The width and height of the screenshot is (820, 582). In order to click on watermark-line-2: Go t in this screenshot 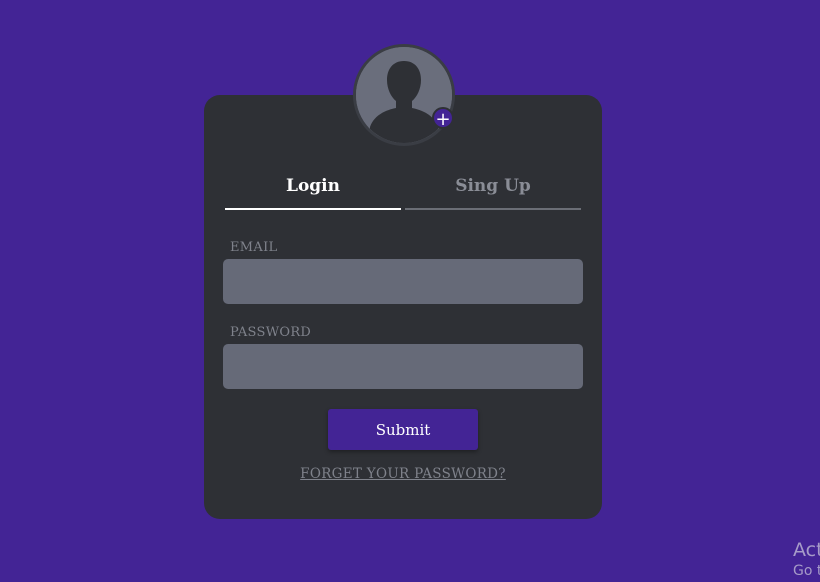, I will do `click(806, 571)`.